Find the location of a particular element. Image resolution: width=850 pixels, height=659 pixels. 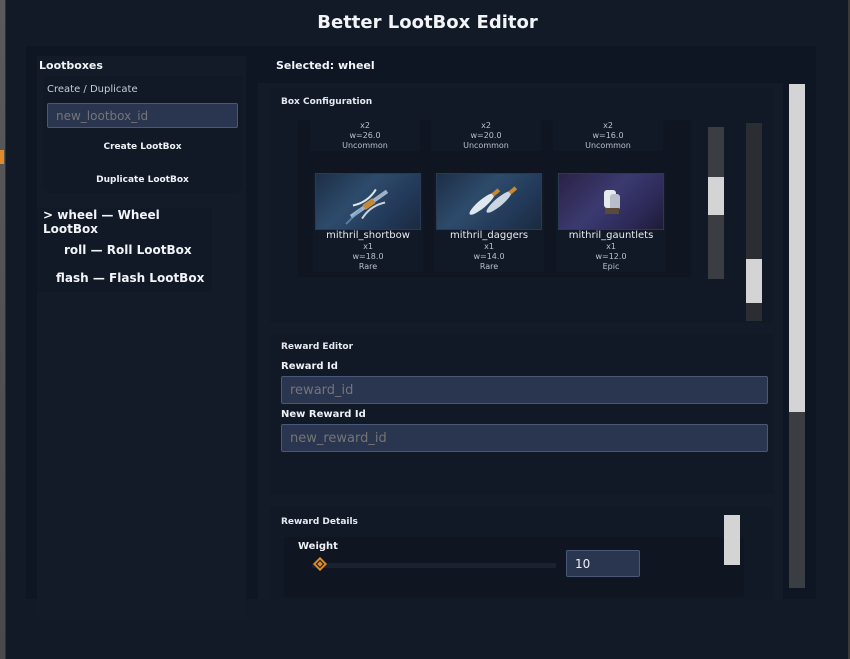

box-config-scrollbar is located at coordinates (754, 222).